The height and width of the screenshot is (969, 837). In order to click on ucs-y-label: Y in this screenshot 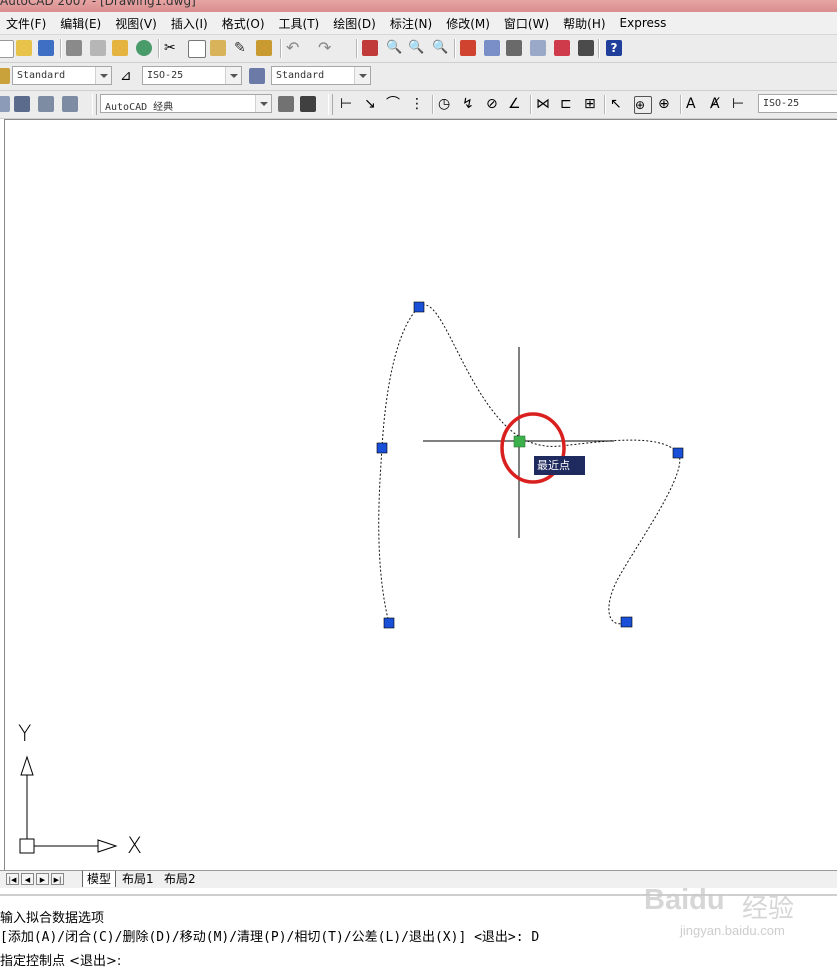, I will do `click(25, 734)`.